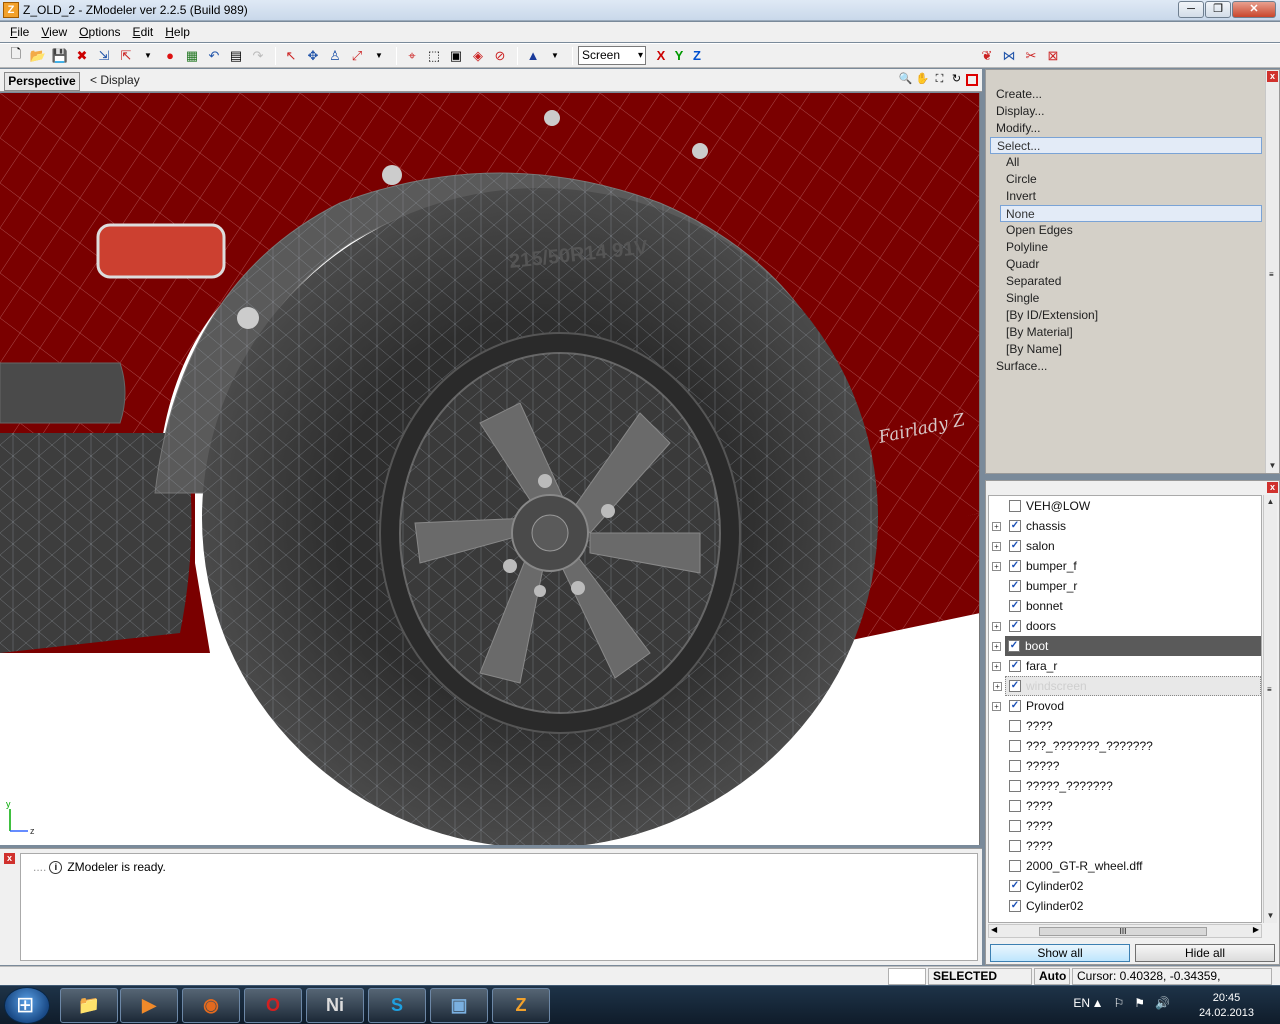 Image resolution: width=1280 pixels, height=1024 pixels. Describe the element at coordinates (1126, 281) in the screenshot. I see `command-item-separated: Separated` at that location.